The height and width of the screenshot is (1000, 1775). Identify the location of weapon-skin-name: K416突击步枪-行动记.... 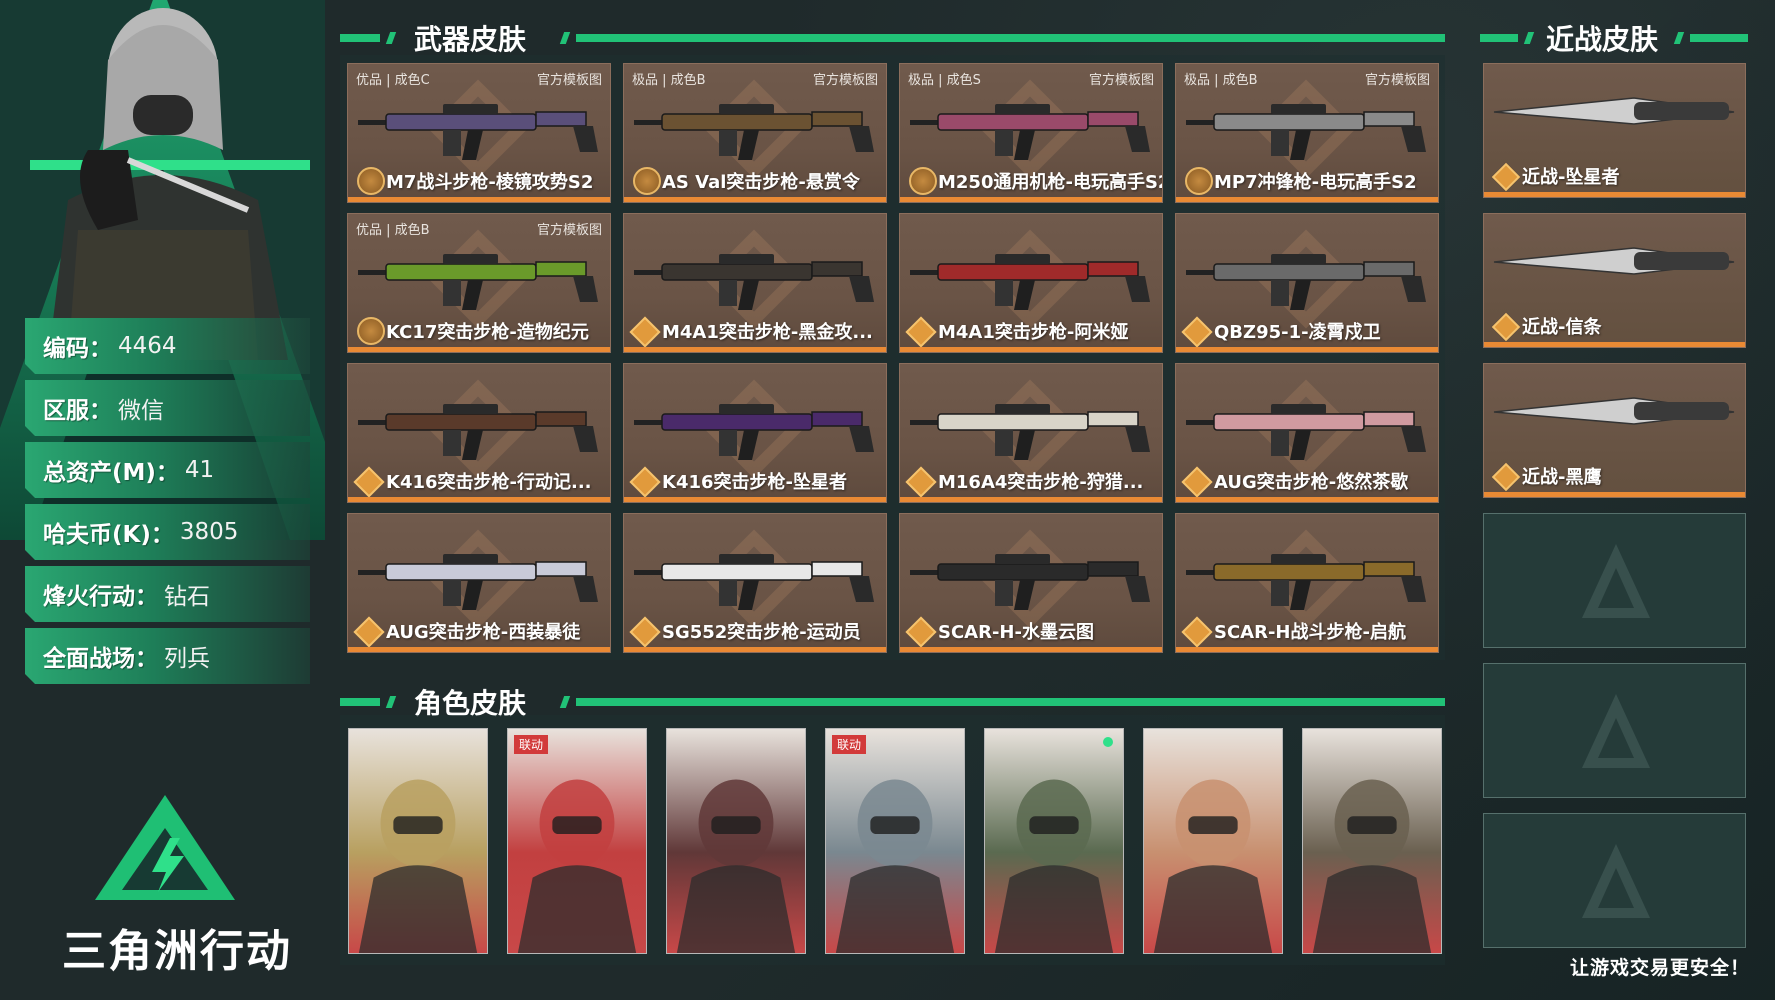
(489, 482).